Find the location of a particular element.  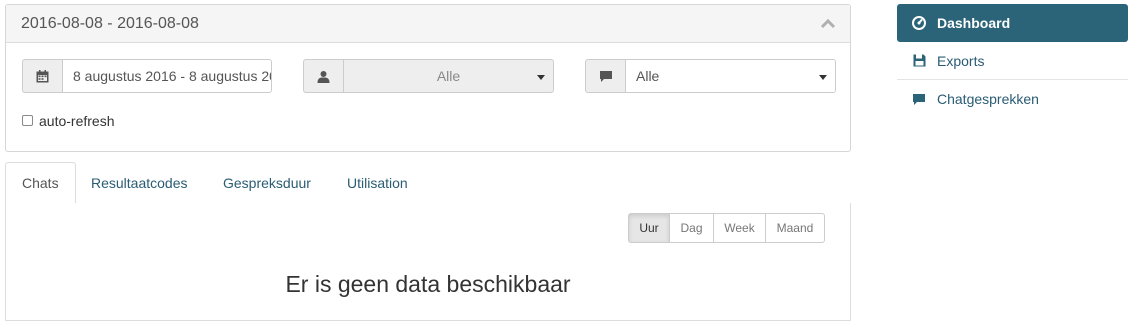

channel-select-group: Alle is located at coordinates (710, 76).